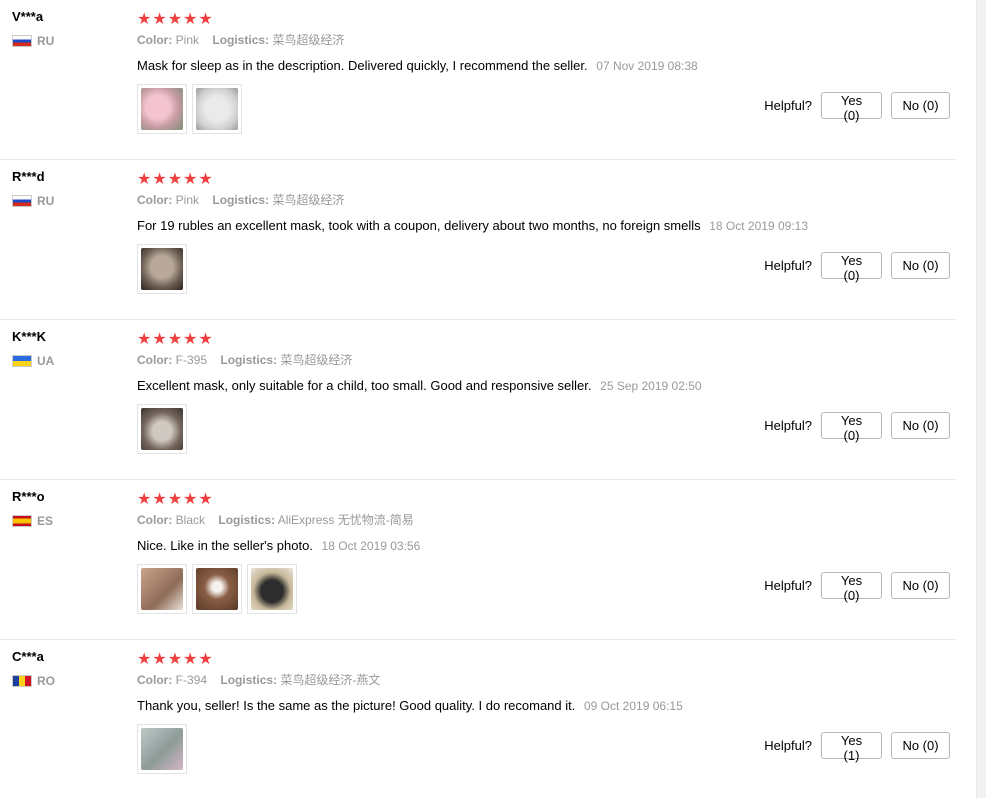 This screenshot has width=986, height=798. I want to click on country-code: ES, so click(45, 521).